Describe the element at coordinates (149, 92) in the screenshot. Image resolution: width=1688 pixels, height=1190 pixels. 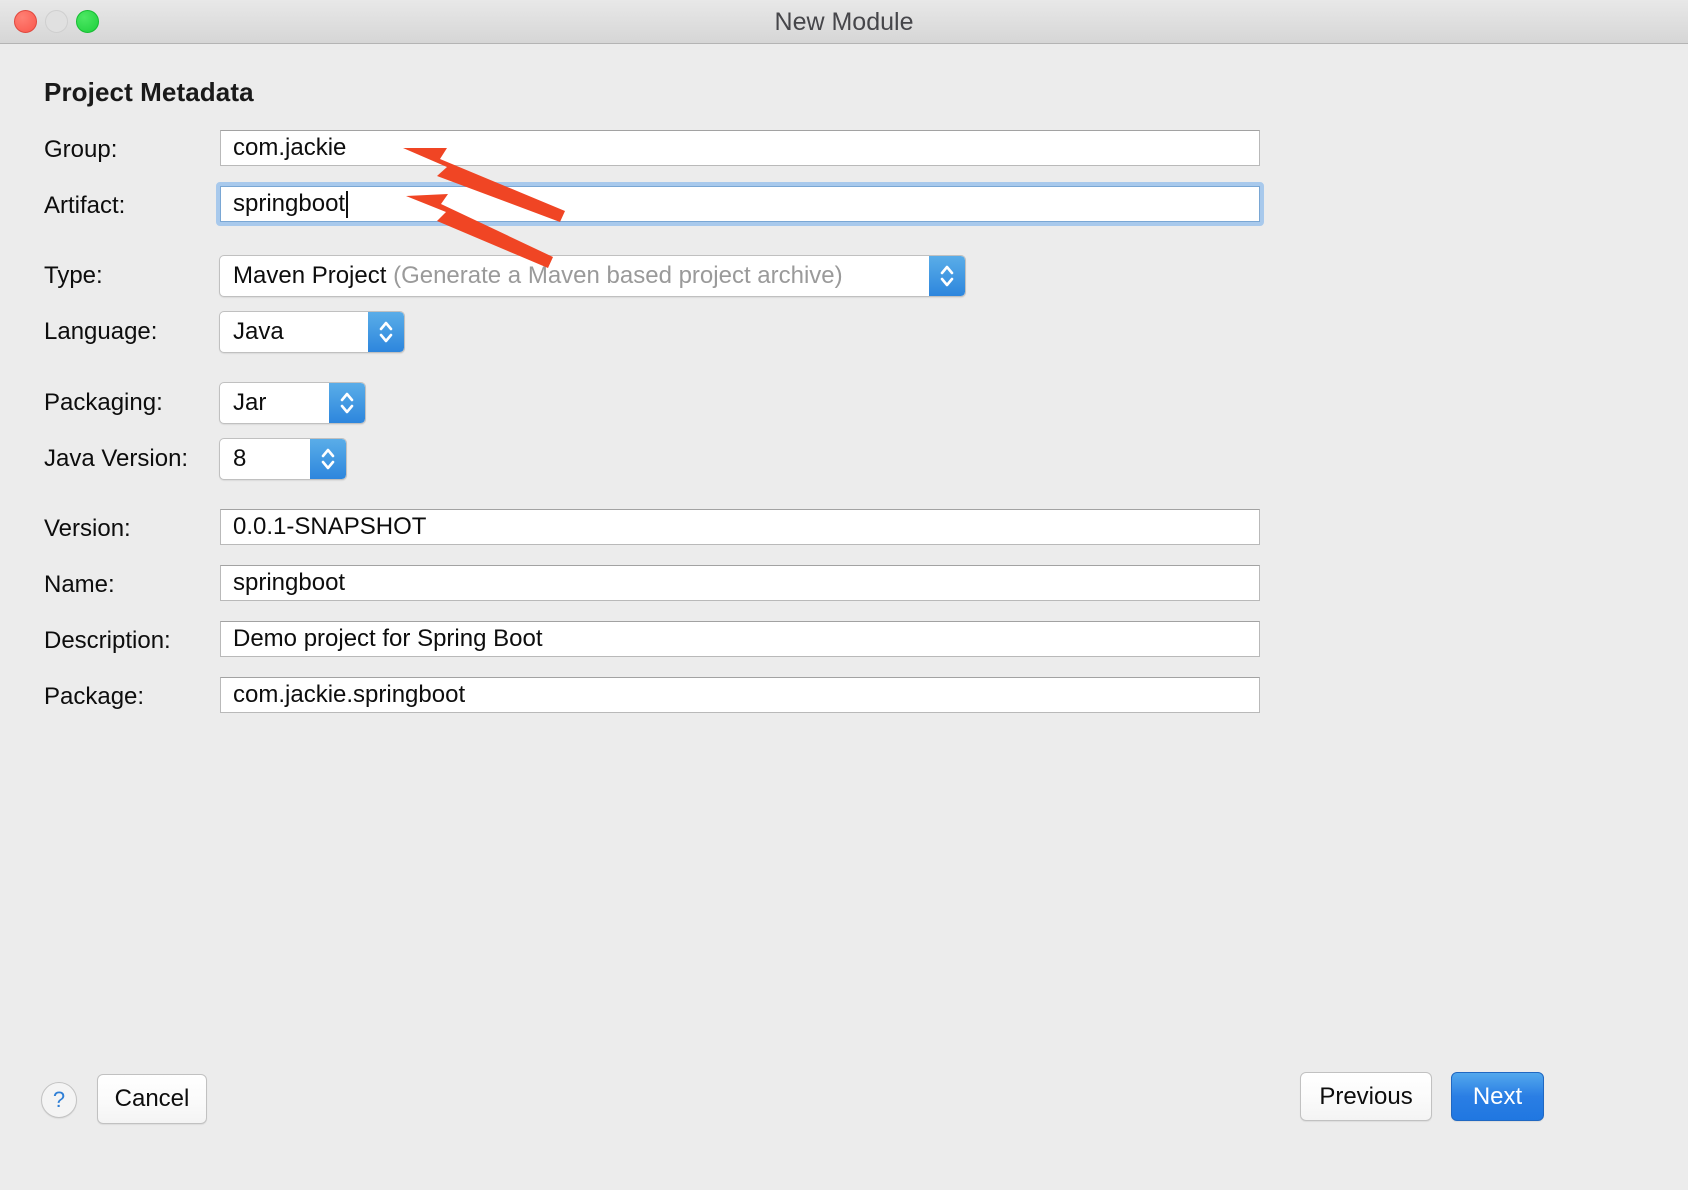
I see `page-title: Project Metadata` at that location.